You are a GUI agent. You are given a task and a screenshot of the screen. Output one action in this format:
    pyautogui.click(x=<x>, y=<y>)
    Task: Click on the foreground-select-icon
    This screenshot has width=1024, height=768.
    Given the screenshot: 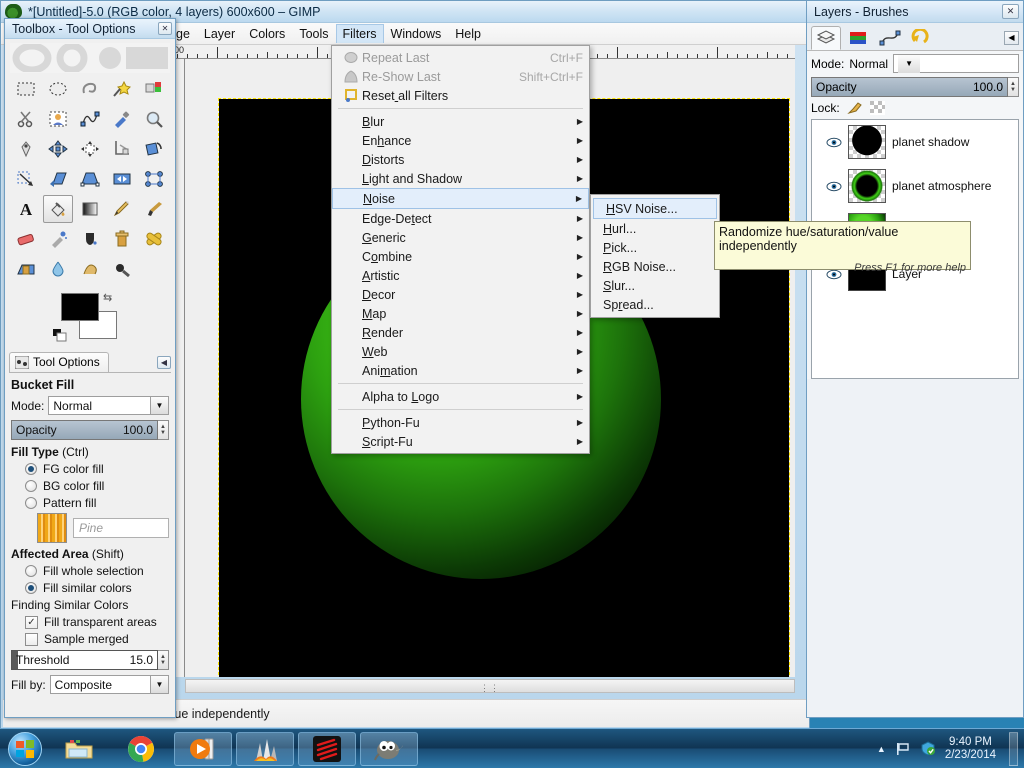 What is the action you would take?
    pyautogui.click(x=58, y=119)
    